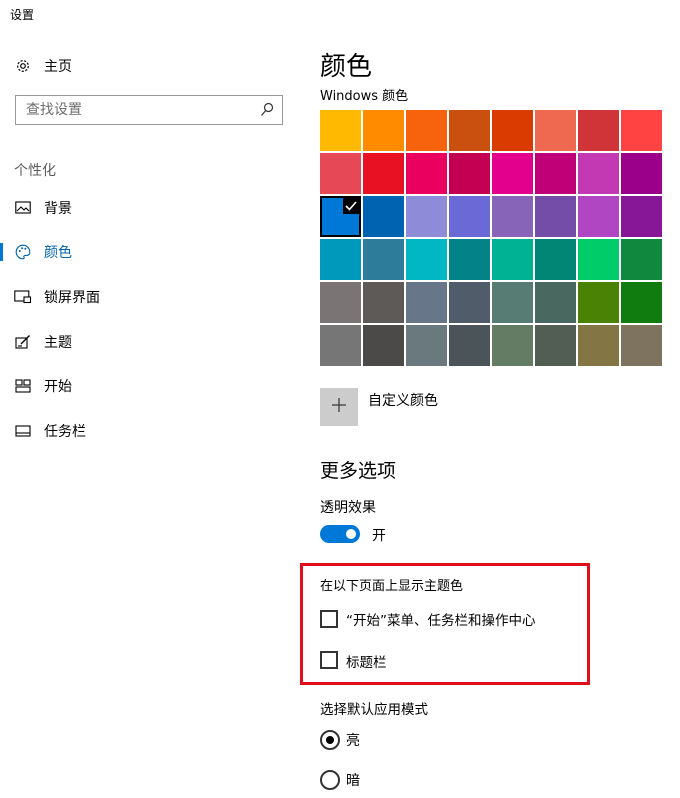 Image resolution: width=680 pixels, height=798 pixels. What do you see at coordinates (329, 660) in the screenshot?
I see `accent-titlebar-checkbox` at bounding box center [329, 660].